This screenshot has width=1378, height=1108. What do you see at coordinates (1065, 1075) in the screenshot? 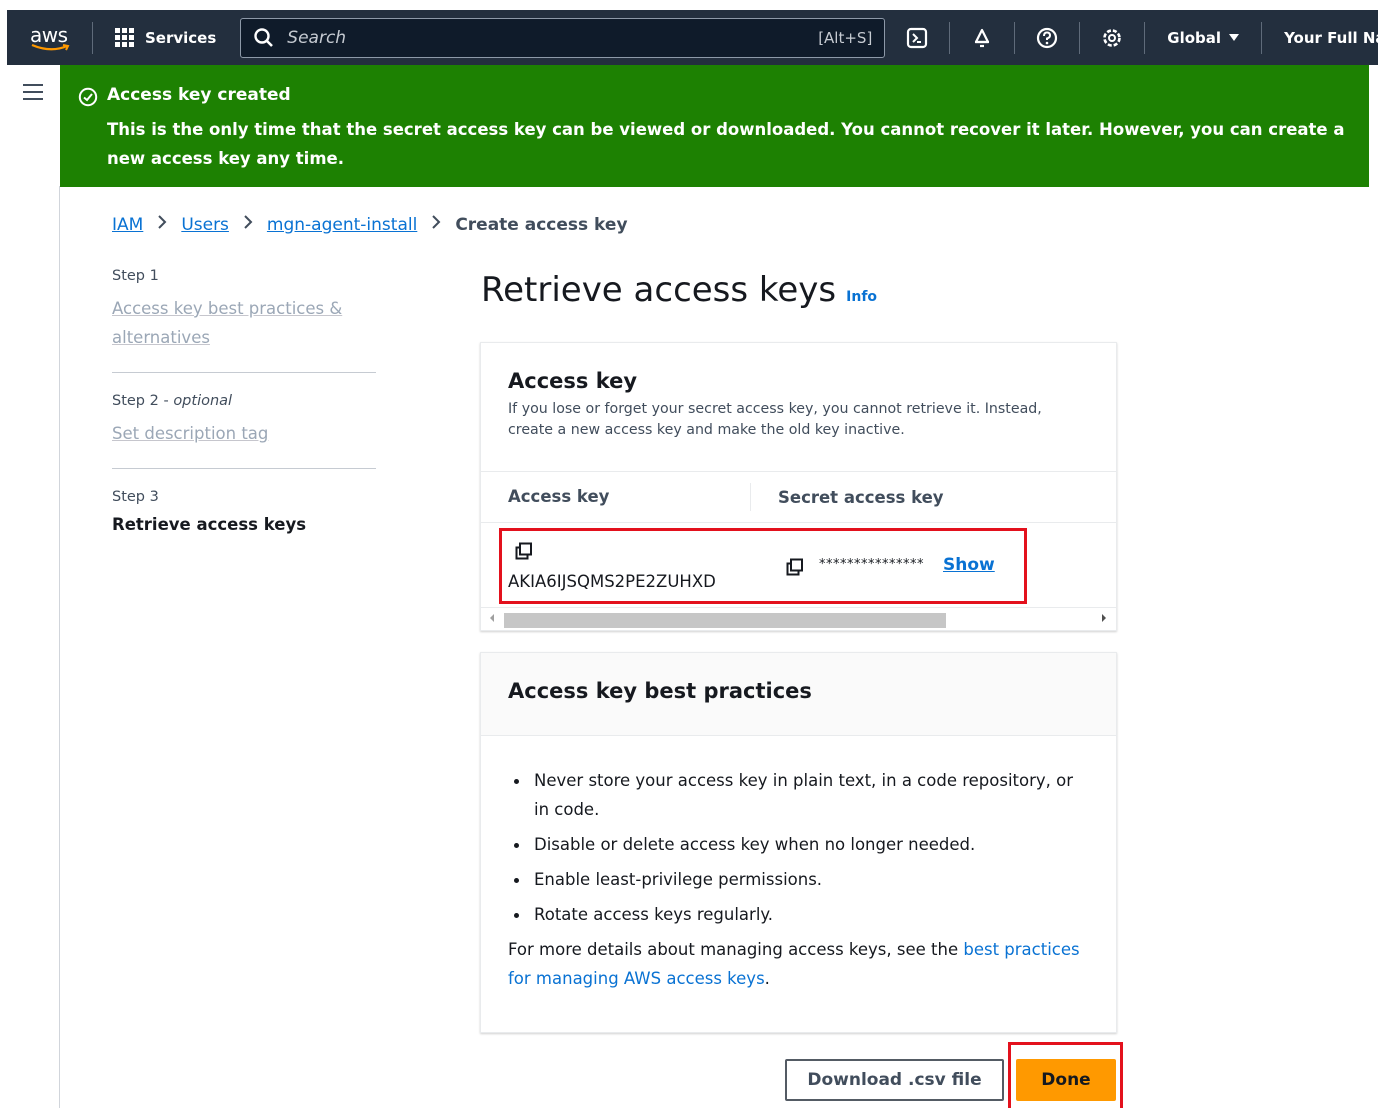
I see `done-highlight-box` at bounding box center [1065, 1075].